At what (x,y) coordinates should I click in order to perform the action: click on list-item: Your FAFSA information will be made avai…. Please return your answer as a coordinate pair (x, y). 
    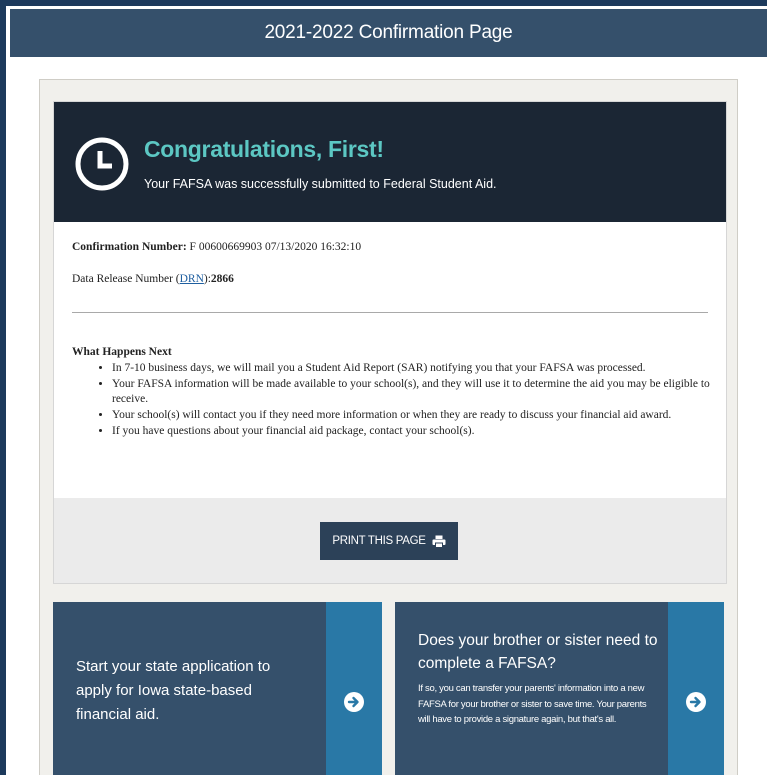
    Looking at the image, I should click on (412, 393).